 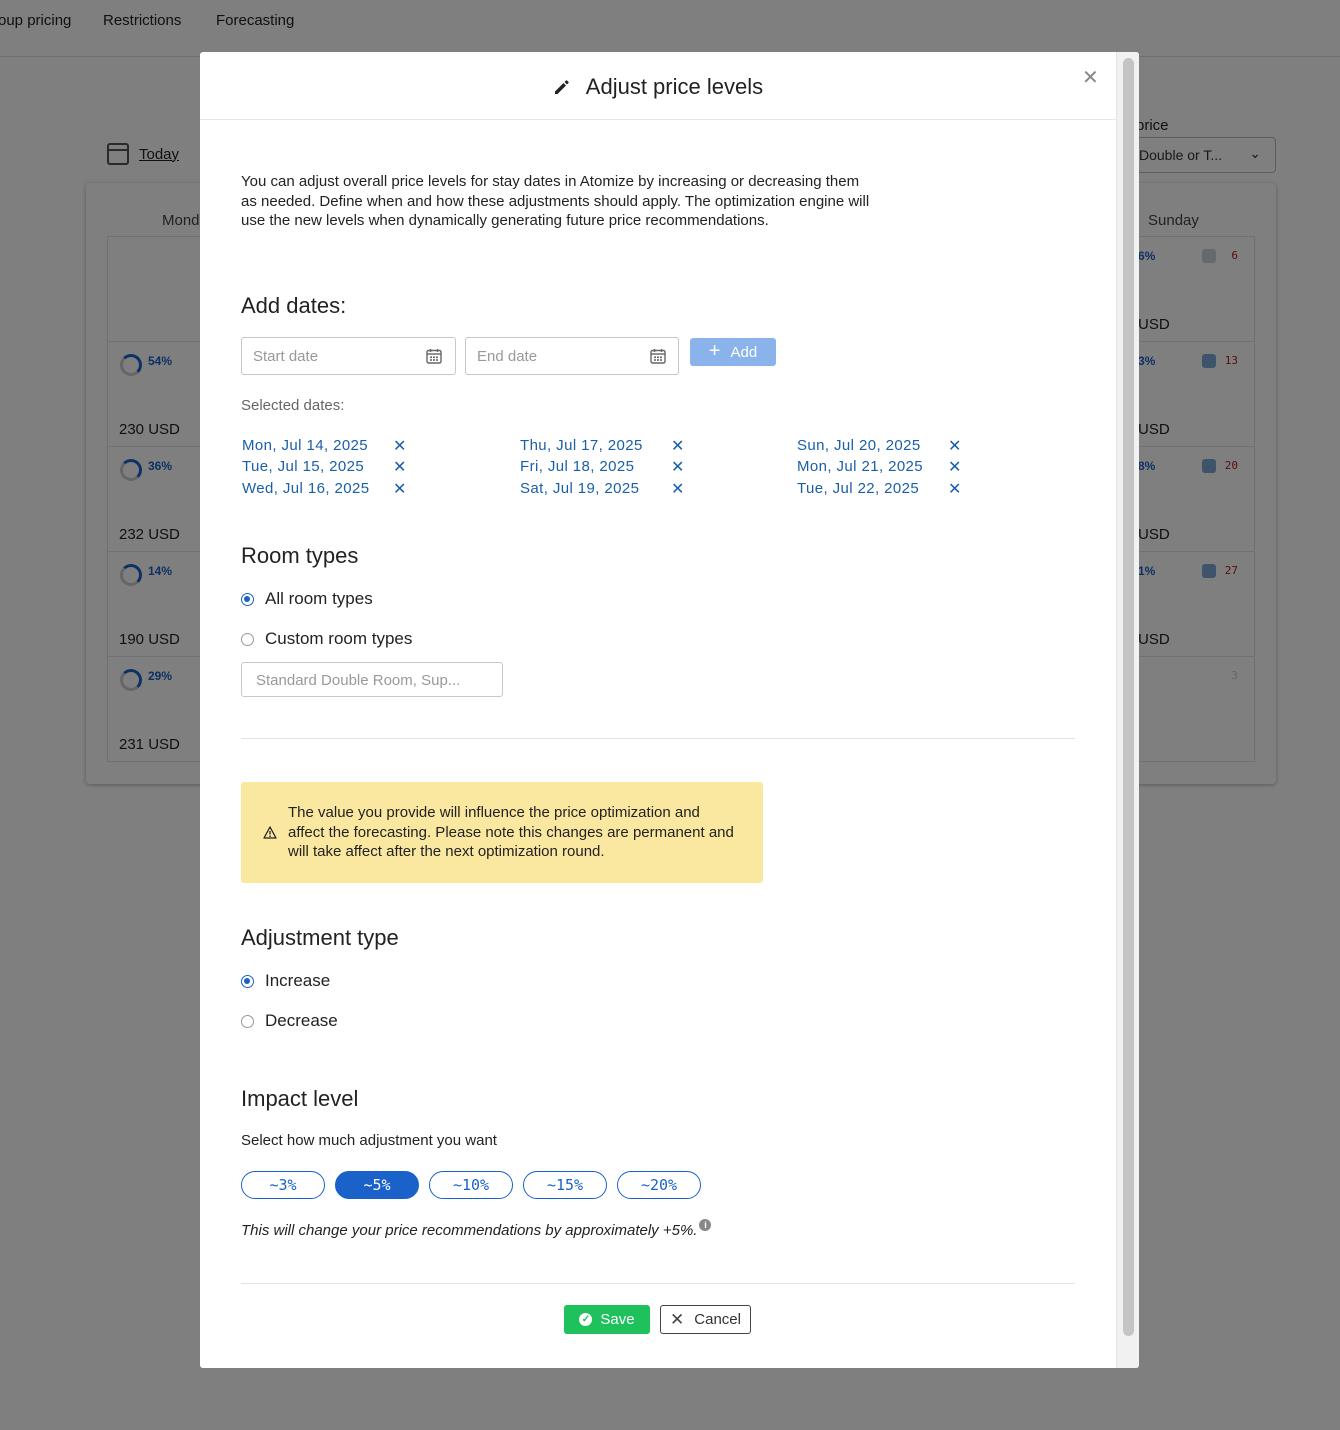 I want to click on selected-date: Mon, Jul 21, 2025, so click(x=860, y=466).